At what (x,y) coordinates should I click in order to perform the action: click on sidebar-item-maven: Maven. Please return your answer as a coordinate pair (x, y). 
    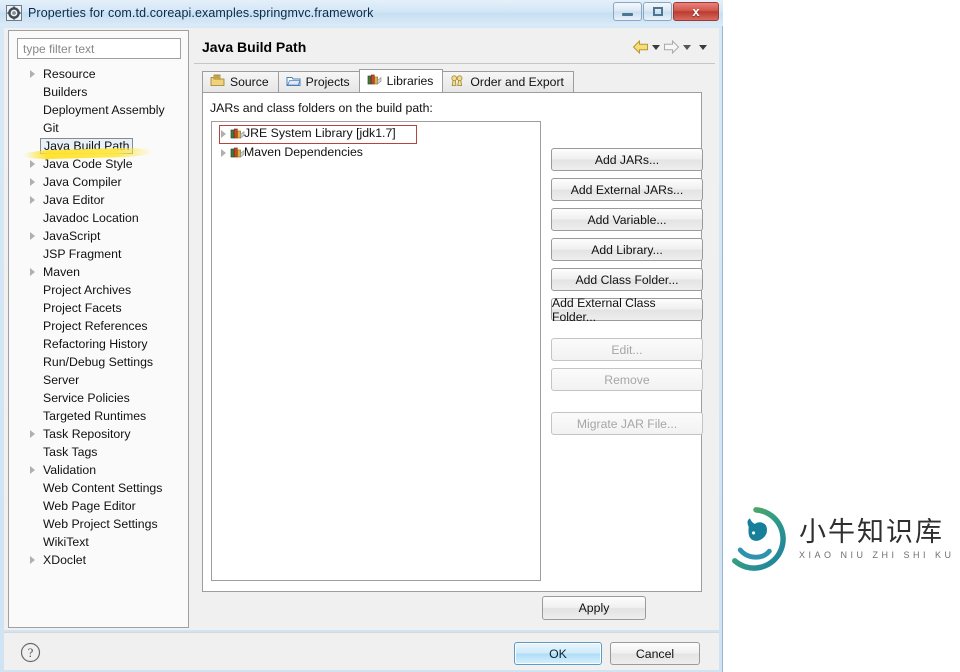
    Looking at the image, I should click on (98, 272).